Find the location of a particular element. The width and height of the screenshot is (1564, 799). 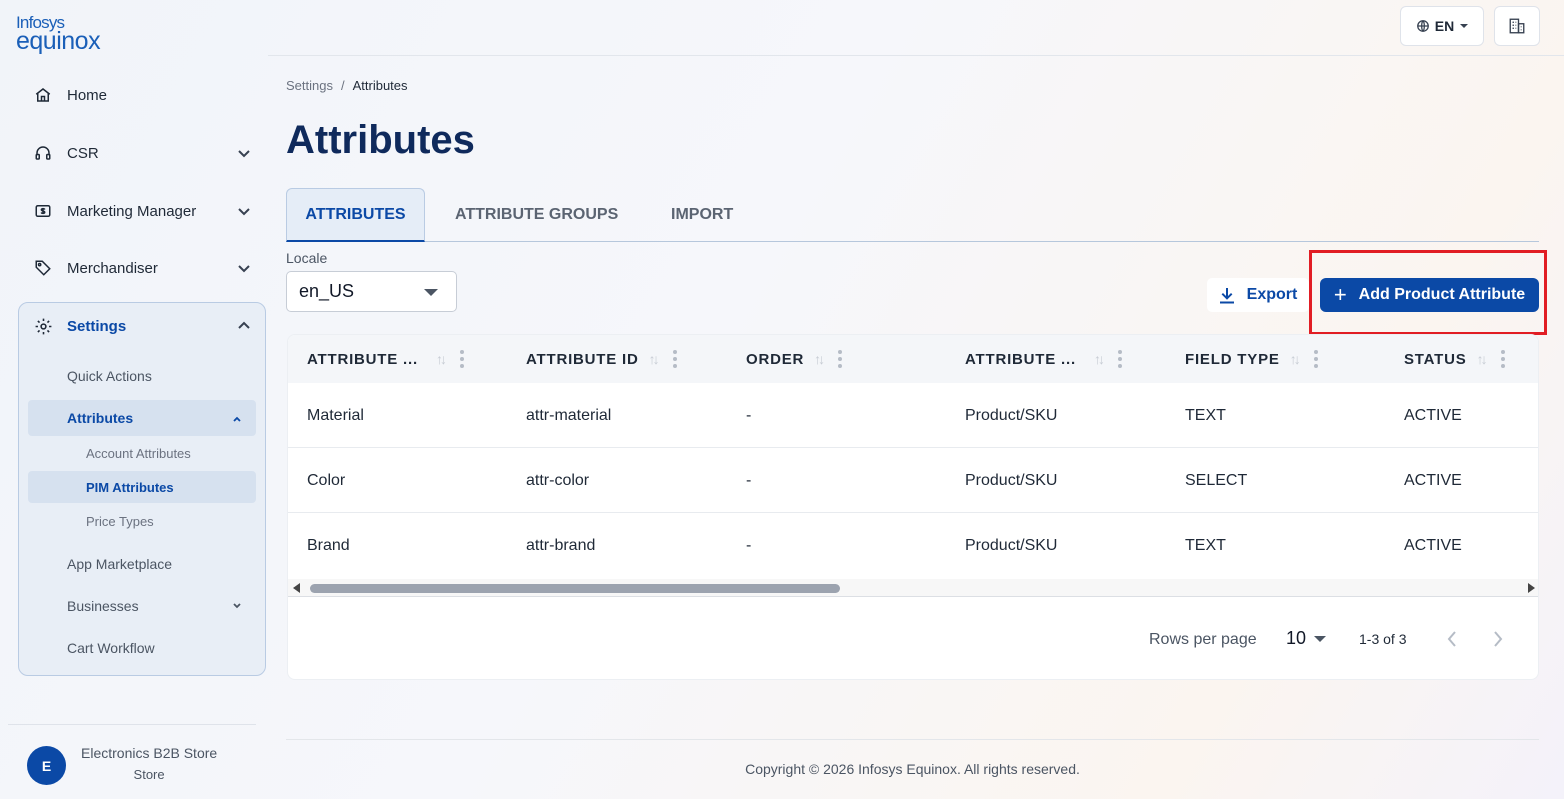

tab-import: IMPORT is located at coordinates (702, 215).